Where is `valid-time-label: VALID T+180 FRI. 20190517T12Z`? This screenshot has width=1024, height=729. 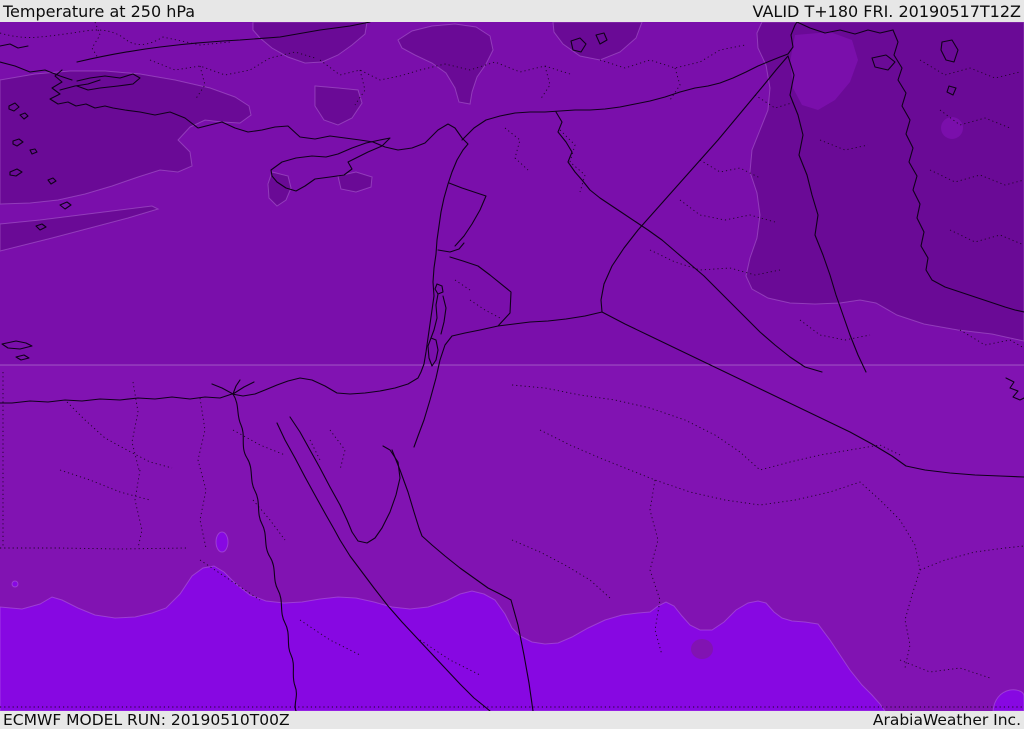
valid-time-label: VALID T+180 FRI. 20190517T12Z is located at coordinates (886, 11).